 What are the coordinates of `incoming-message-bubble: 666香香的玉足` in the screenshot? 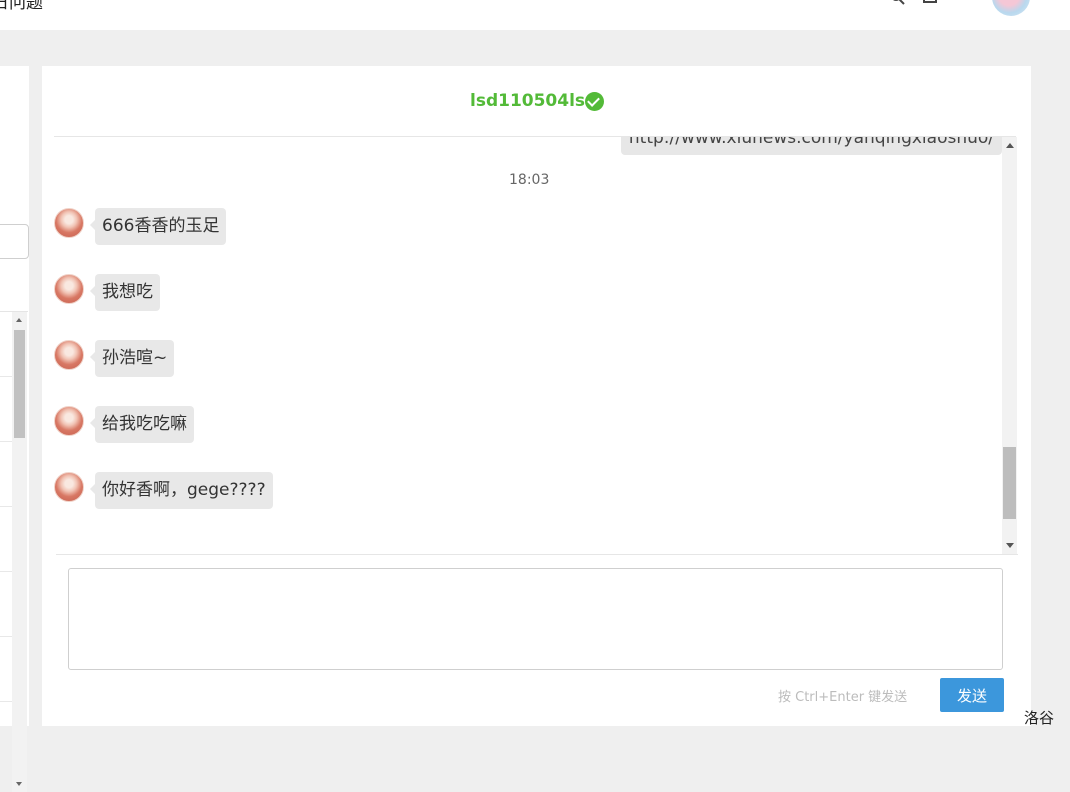 It's located at (158, 226).